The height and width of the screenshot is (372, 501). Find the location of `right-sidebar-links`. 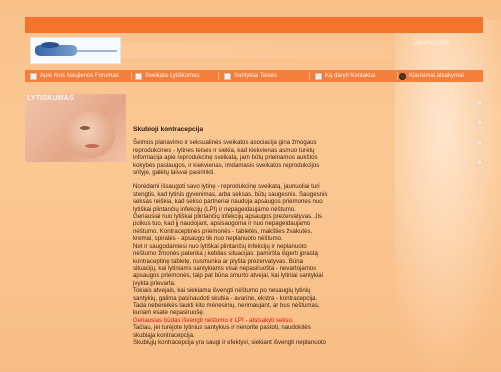

right-sidebar-links is located at coordinates (455, 132).